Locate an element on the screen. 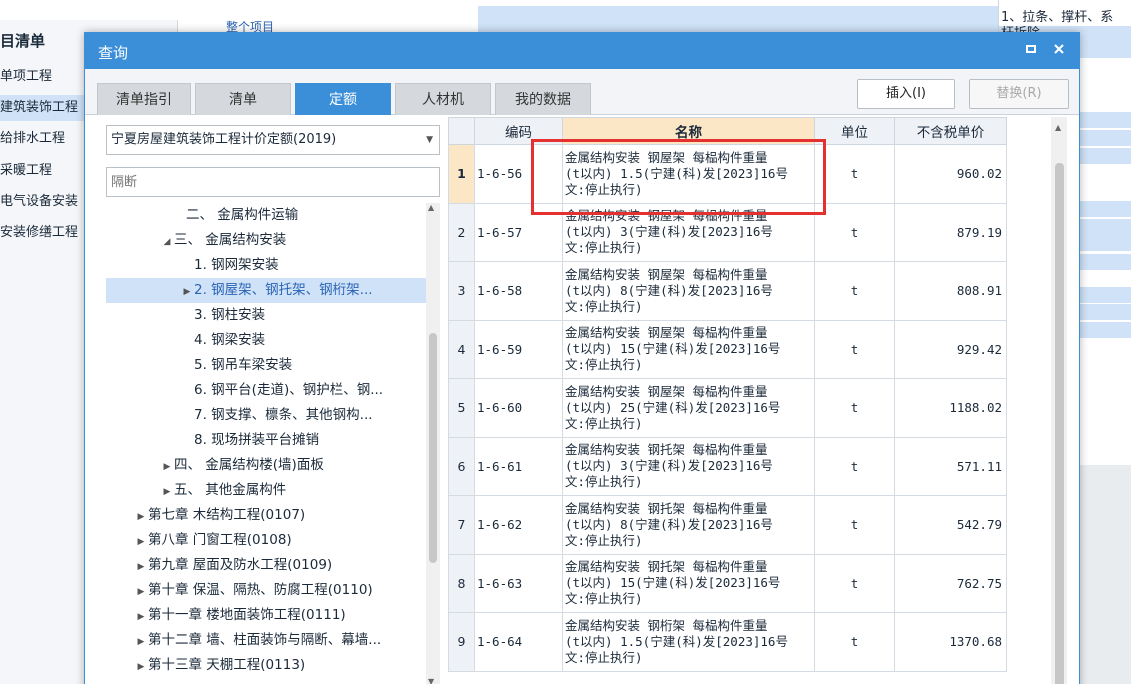 The image size is (1131, 684). quota-price: 960.02 is located at coordinates (950, 174).